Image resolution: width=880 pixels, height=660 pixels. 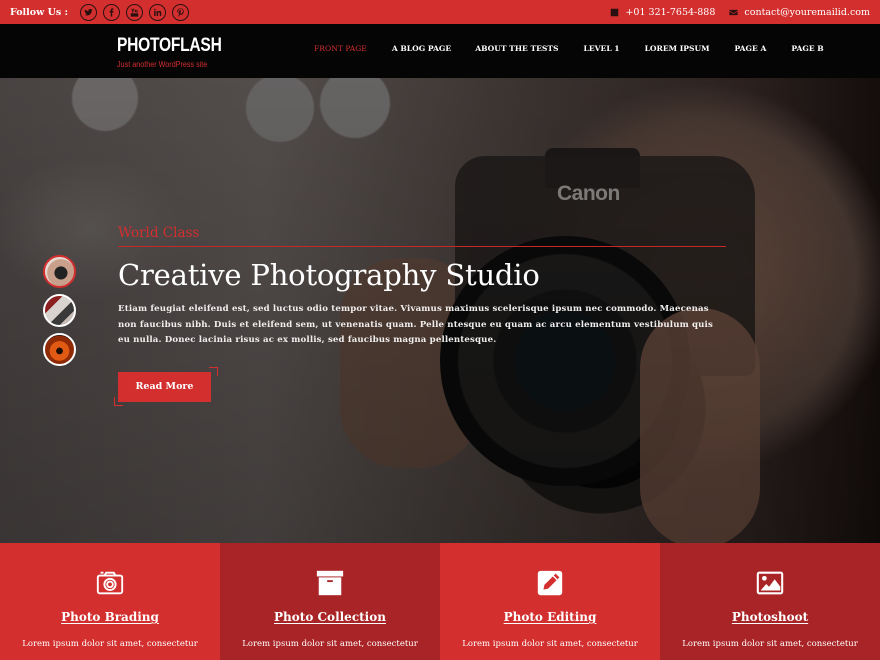 What do you see at coordinates (330, 617) in the screenshot?
I see `feature-title: Photo Collection` at bounding box center [330, 617].